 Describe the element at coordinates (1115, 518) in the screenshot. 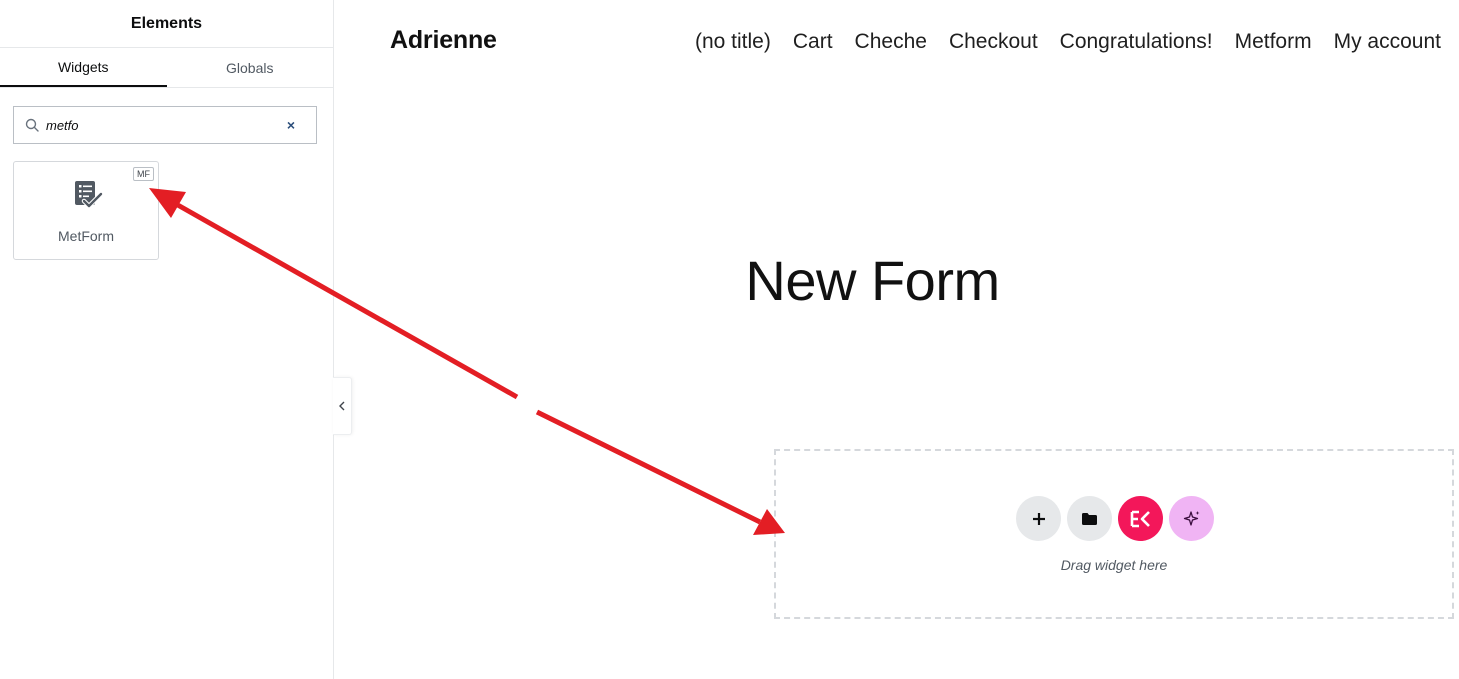

I see `drop-zone-buttons` at that location.